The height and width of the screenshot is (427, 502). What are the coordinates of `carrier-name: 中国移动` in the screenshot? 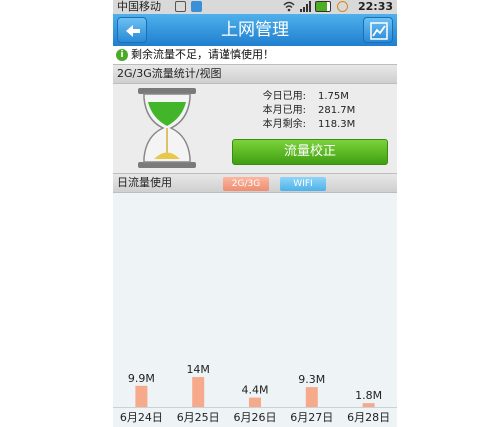 It's located at (139, 6).